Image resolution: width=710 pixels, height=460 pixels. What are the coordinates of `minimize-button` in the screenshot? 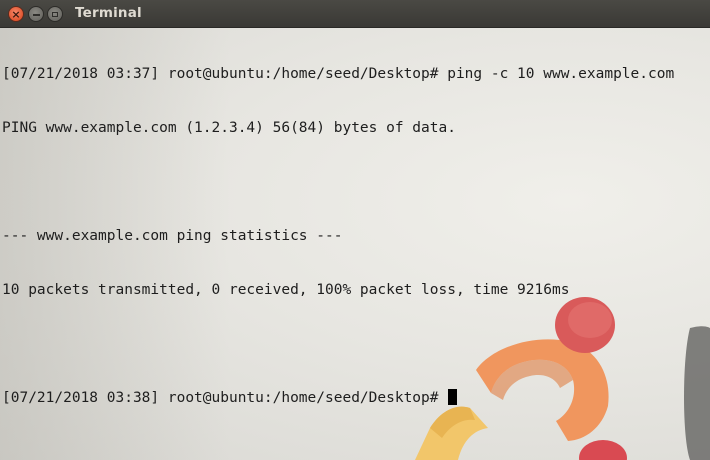 It's located at (36, 14).